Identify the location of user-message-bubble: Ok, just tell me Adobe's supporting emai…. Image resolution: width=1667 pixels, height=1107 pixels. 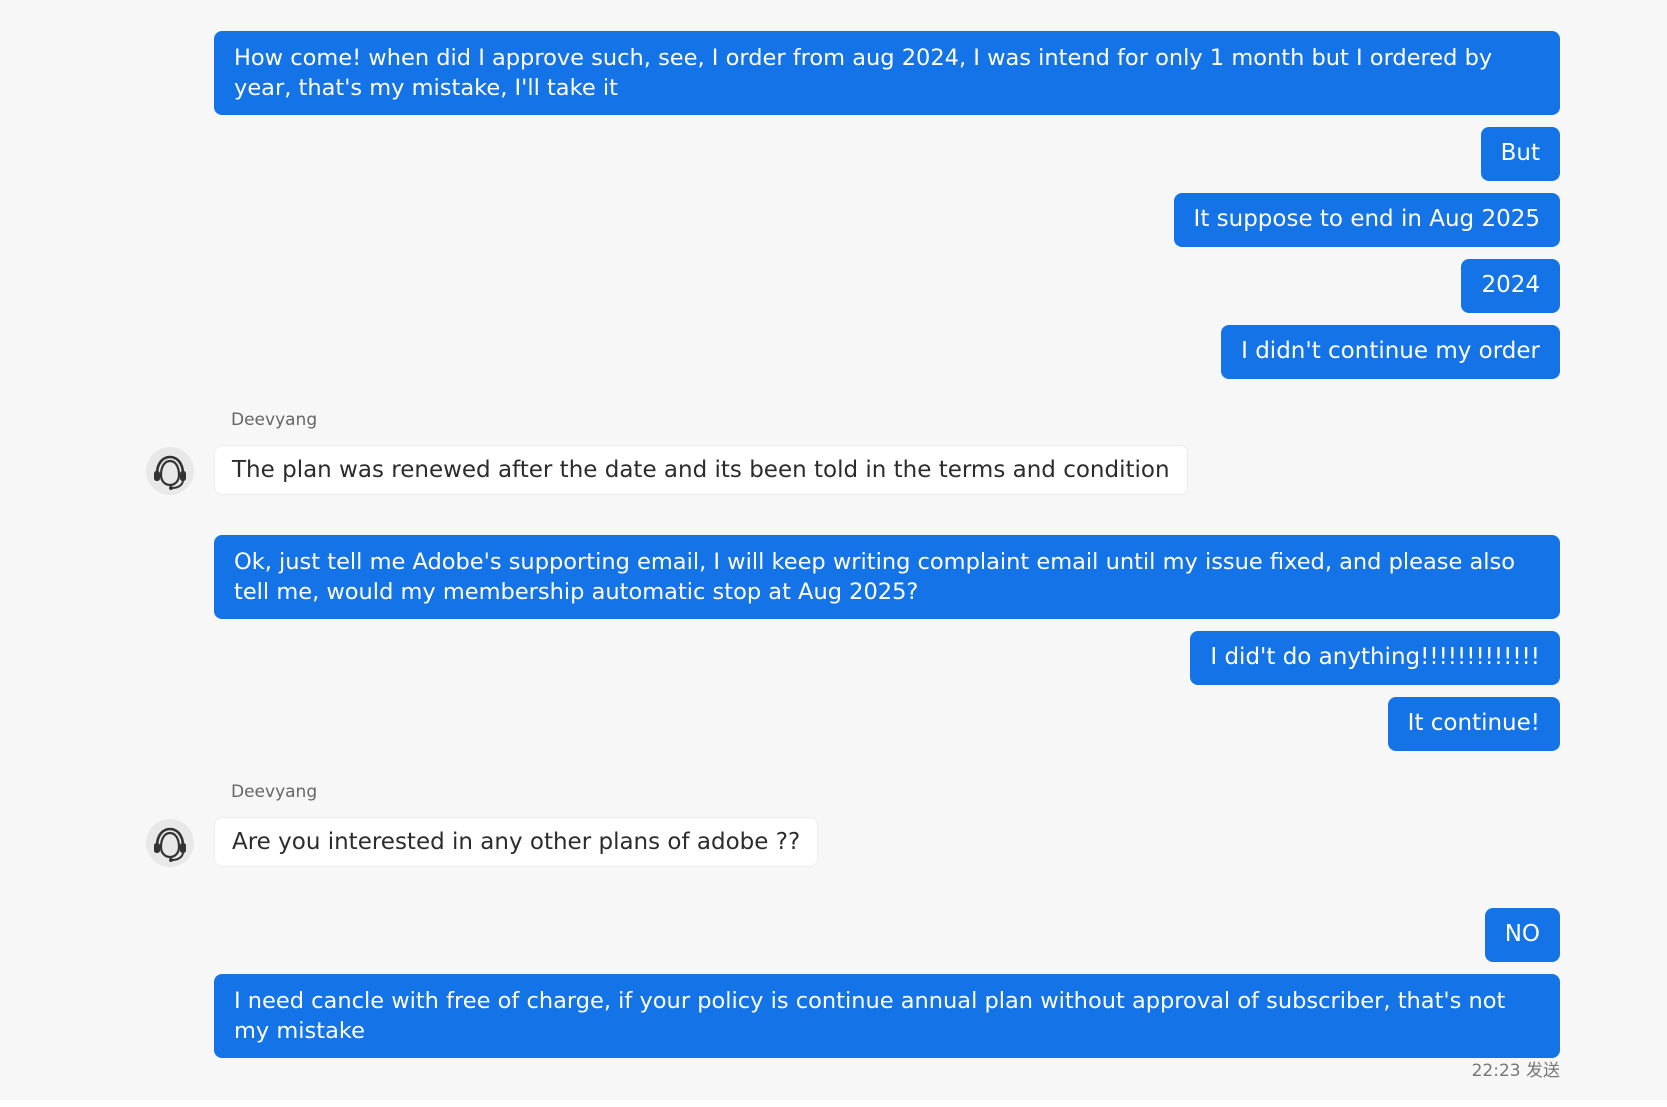
(887, 577).